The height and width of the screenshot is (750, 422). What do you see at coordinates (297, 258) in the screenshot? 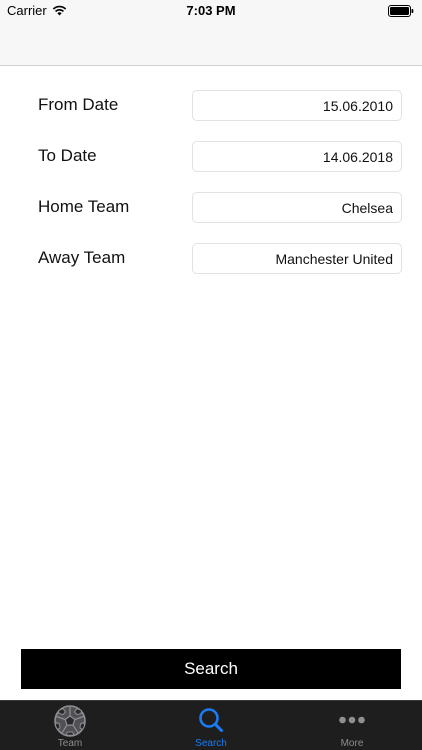
I see `away-team-input` at bounding box center [297, 258].